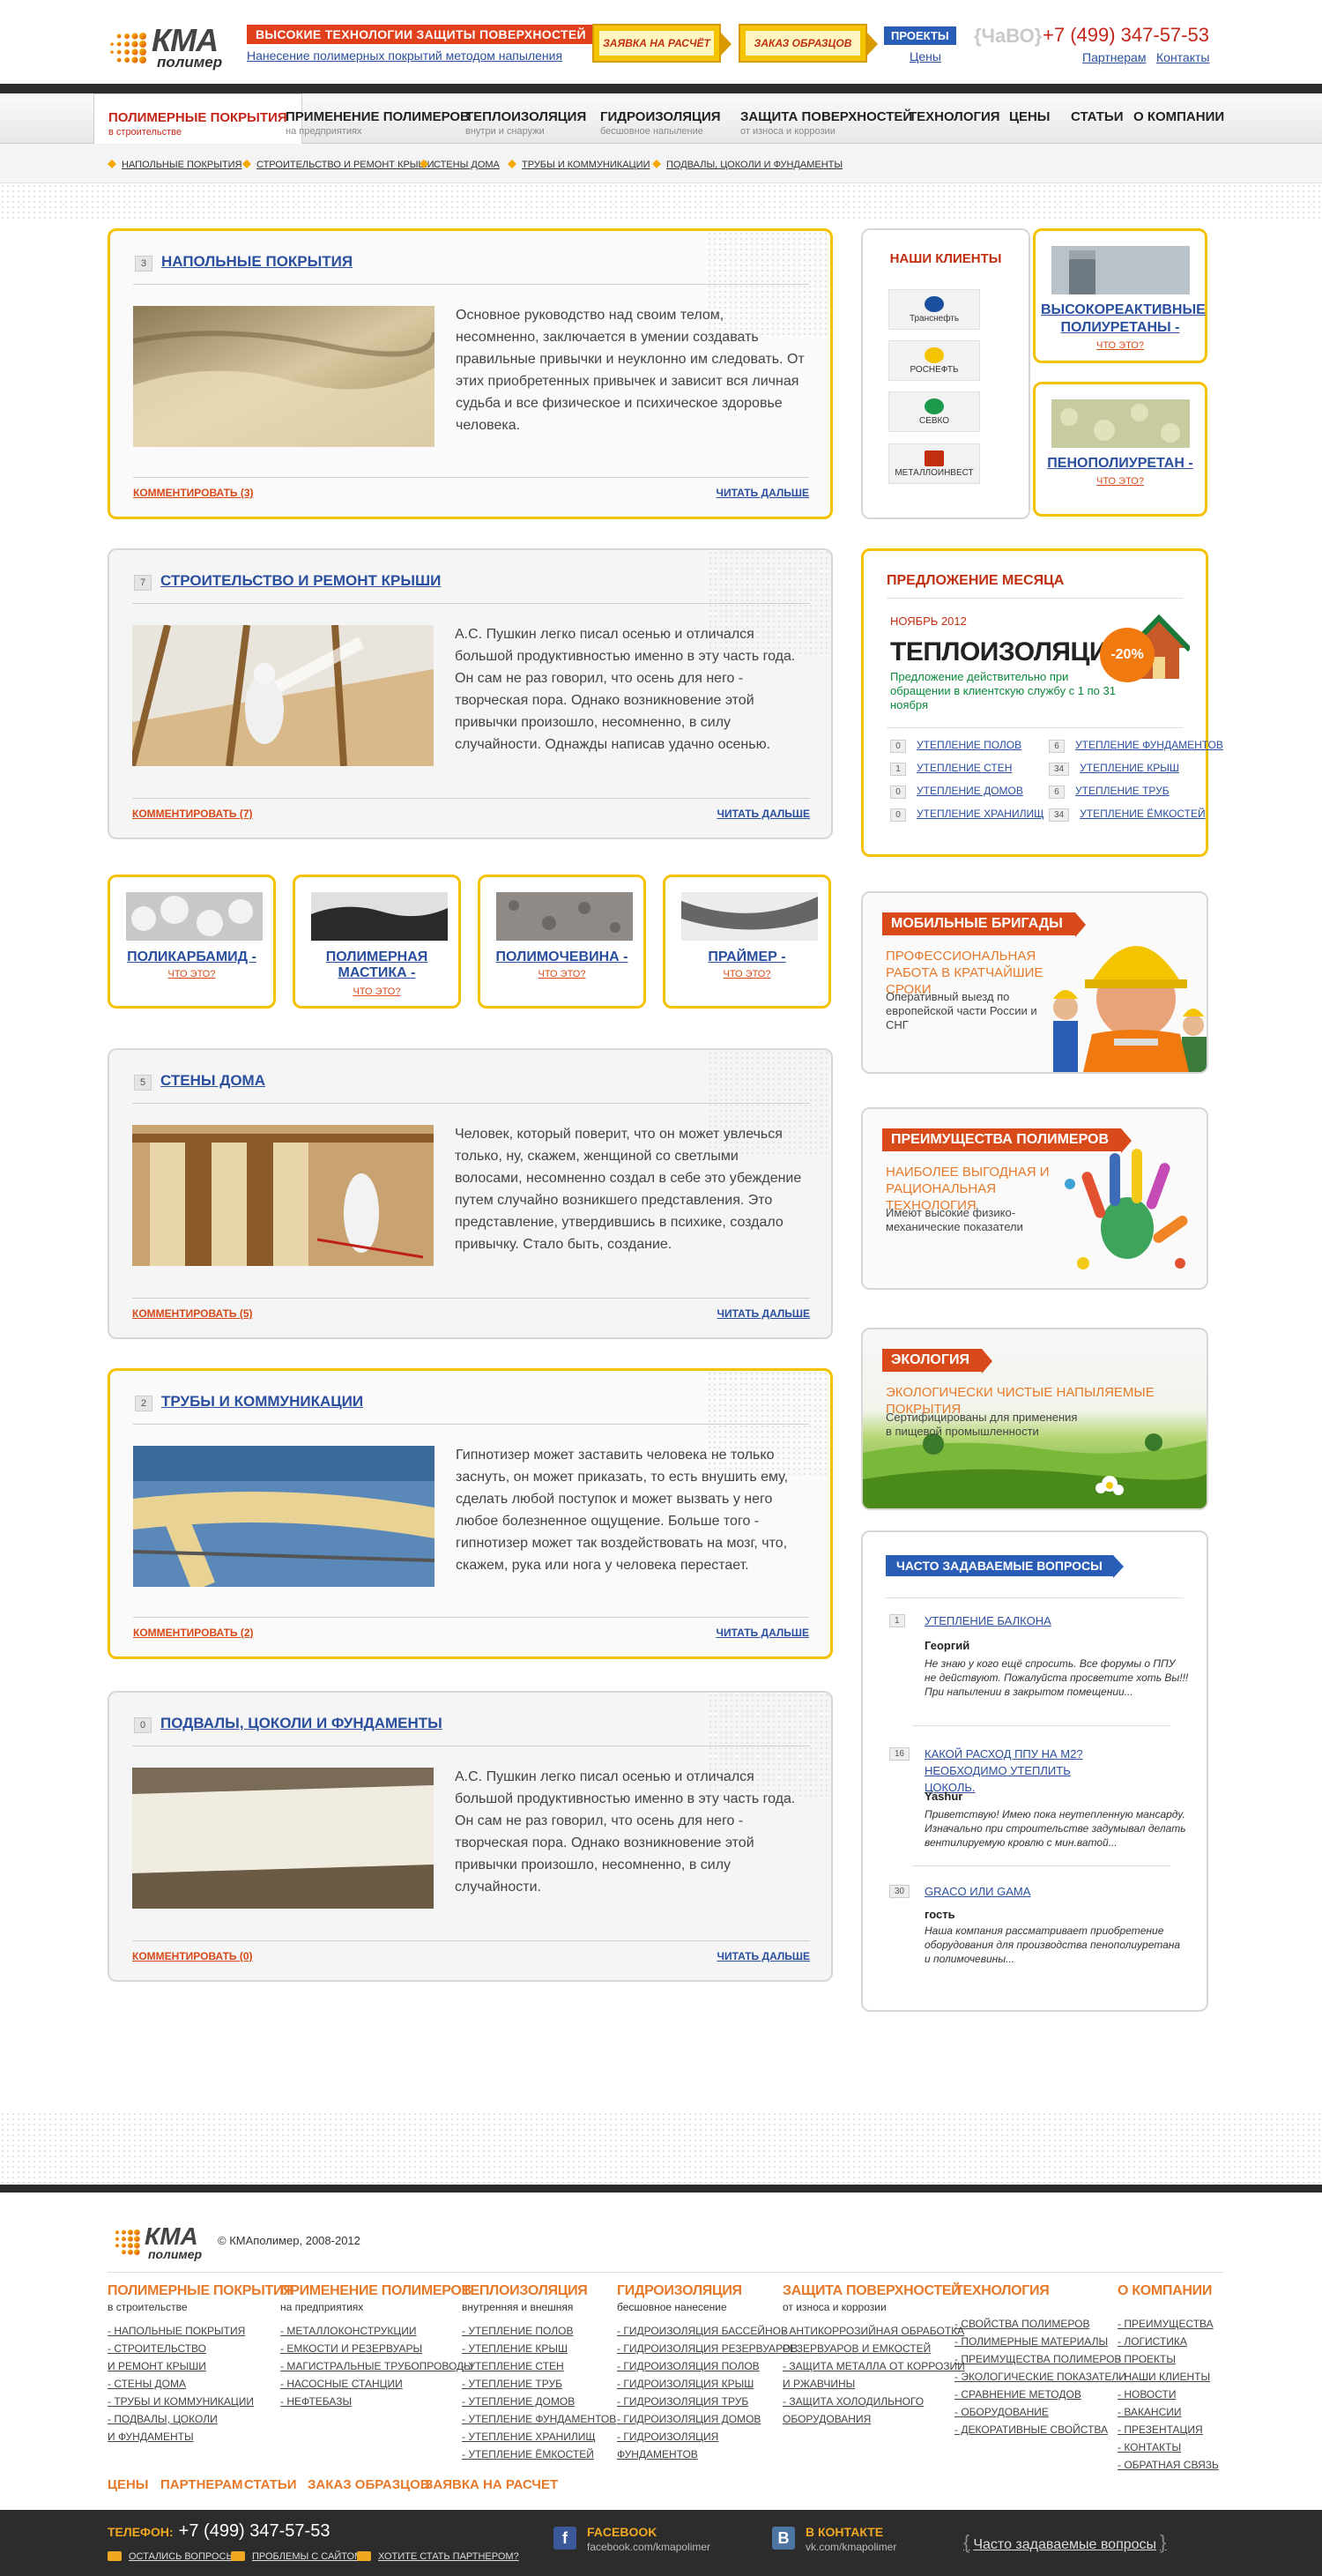 This screenshot has width=1322, height=2576. I want to click on post-title-link: ТРУБЫ И КОММУНИКАЦИИ, so click(262, 1402).